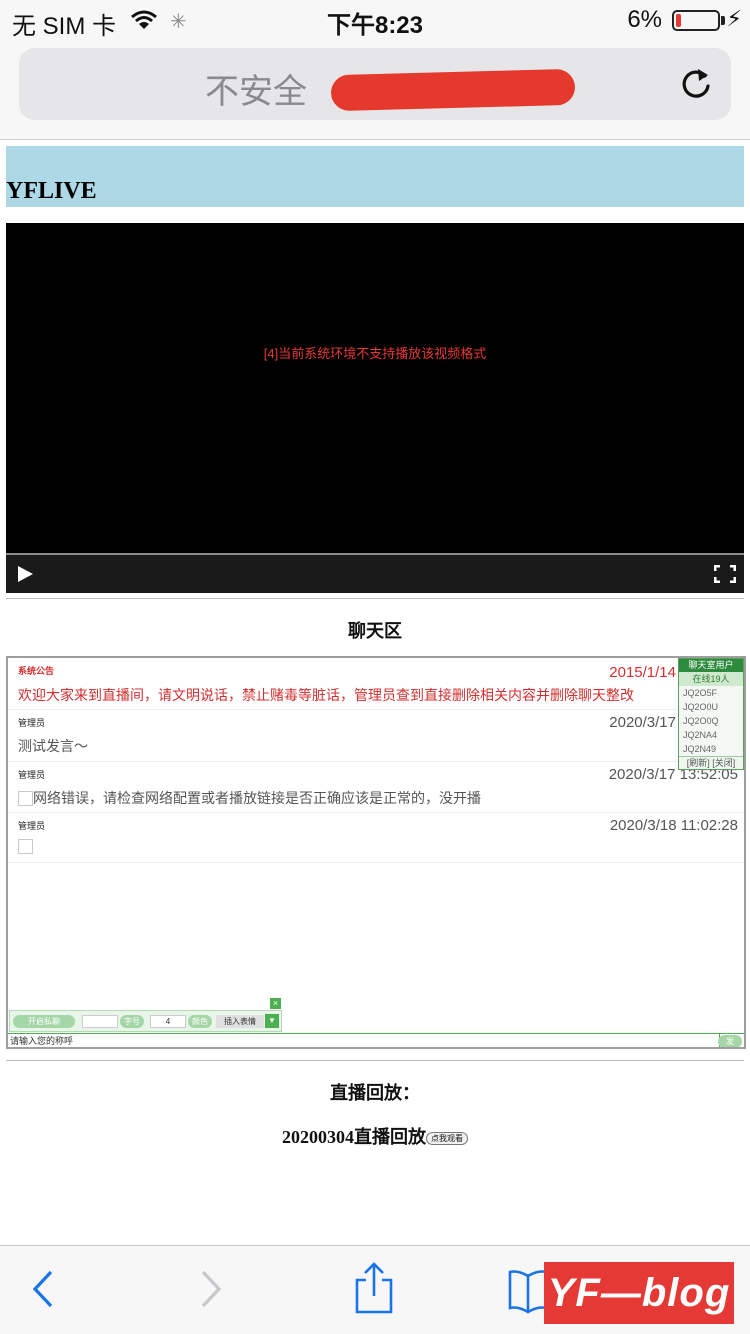 The image size is (750, 1334). I want to click on send-button: 发, so click(730, 1041).